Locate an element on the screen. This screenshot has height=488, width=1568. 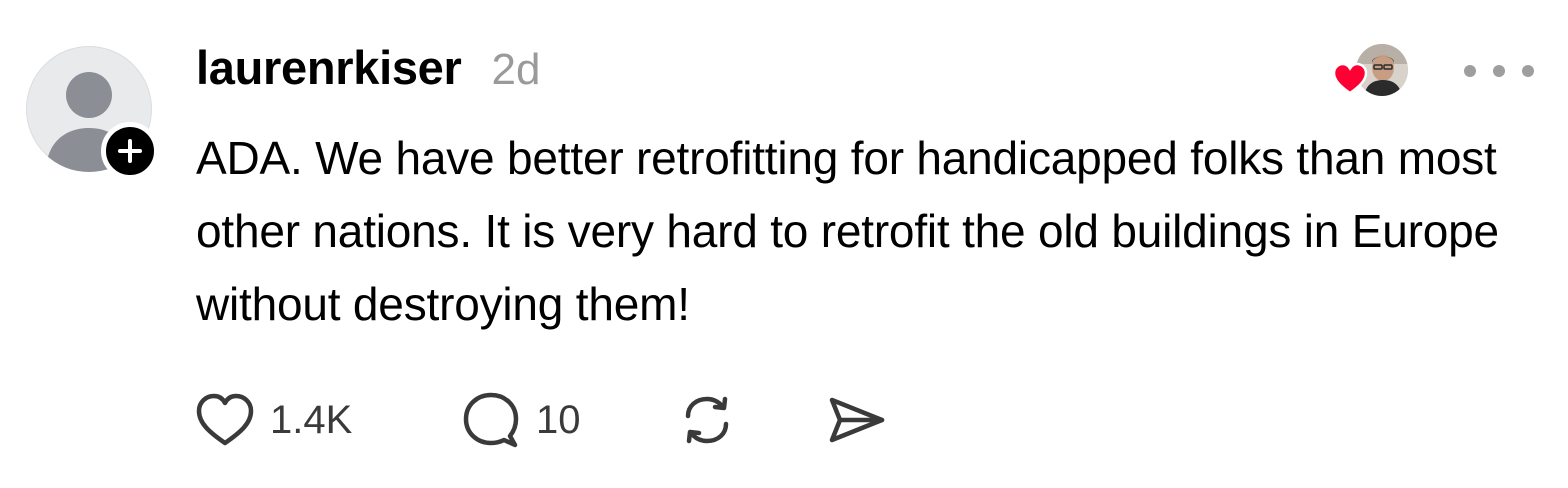
heart-icon is located at coordinates (1350, 78).